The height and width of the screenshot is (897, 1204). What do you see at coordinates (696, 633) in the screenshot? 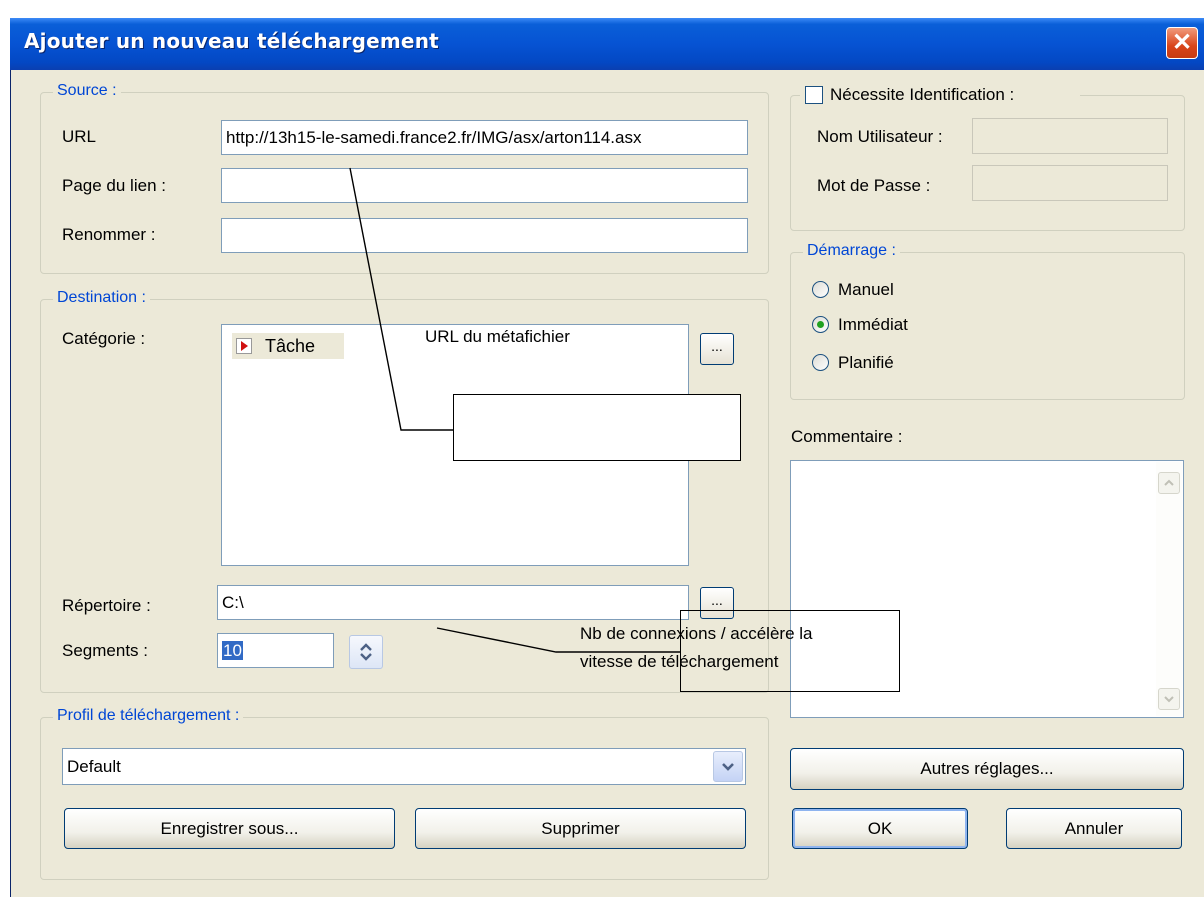
I see `segments-note-line1: Nb de connexions / accélère la` at bounding box center [696, 633].